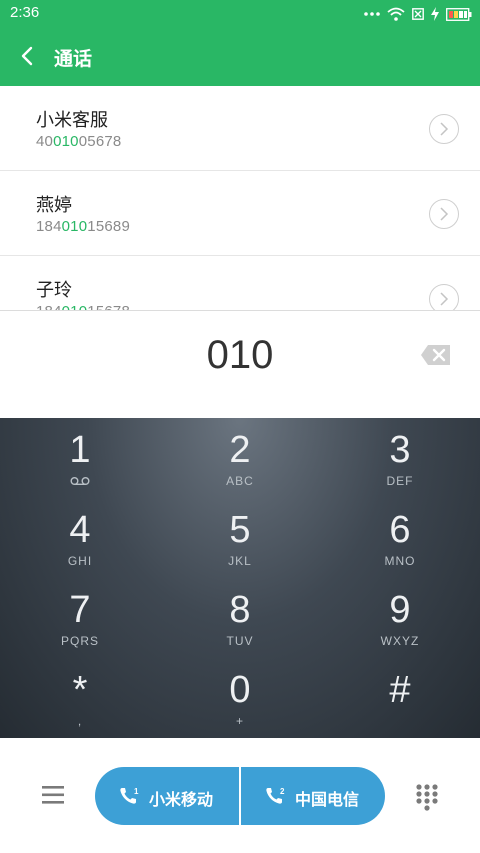 This screenshot has width=480, height=853. Describe the element at coordinates (240, 355) in the screenshot. I see `dialed-number: 010` at that location.